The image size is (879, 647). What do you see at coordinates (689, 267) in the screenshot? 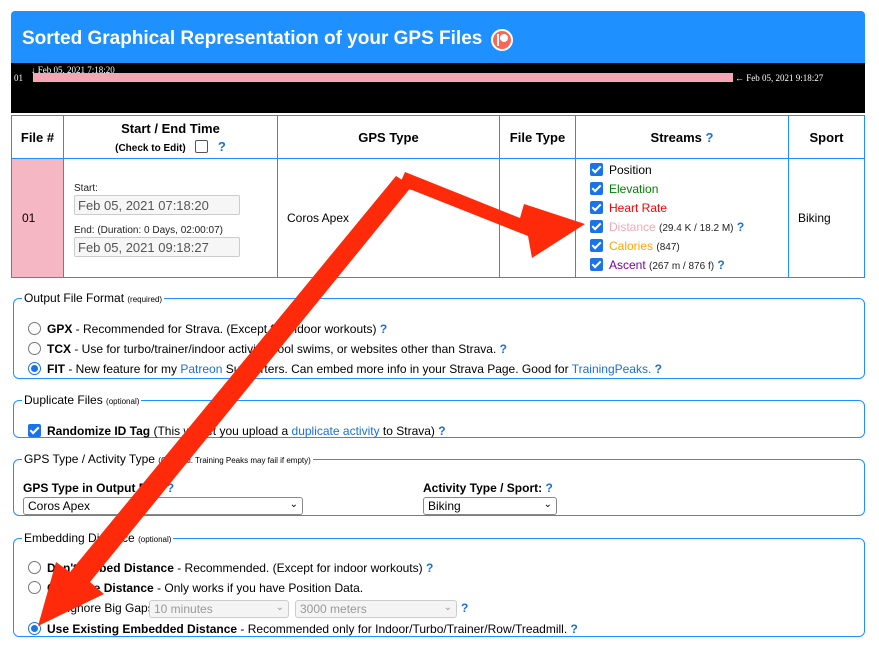
I see `stream-ascent: Ascent (267 m / 876 f) ?` at bounding box center [689, 267].